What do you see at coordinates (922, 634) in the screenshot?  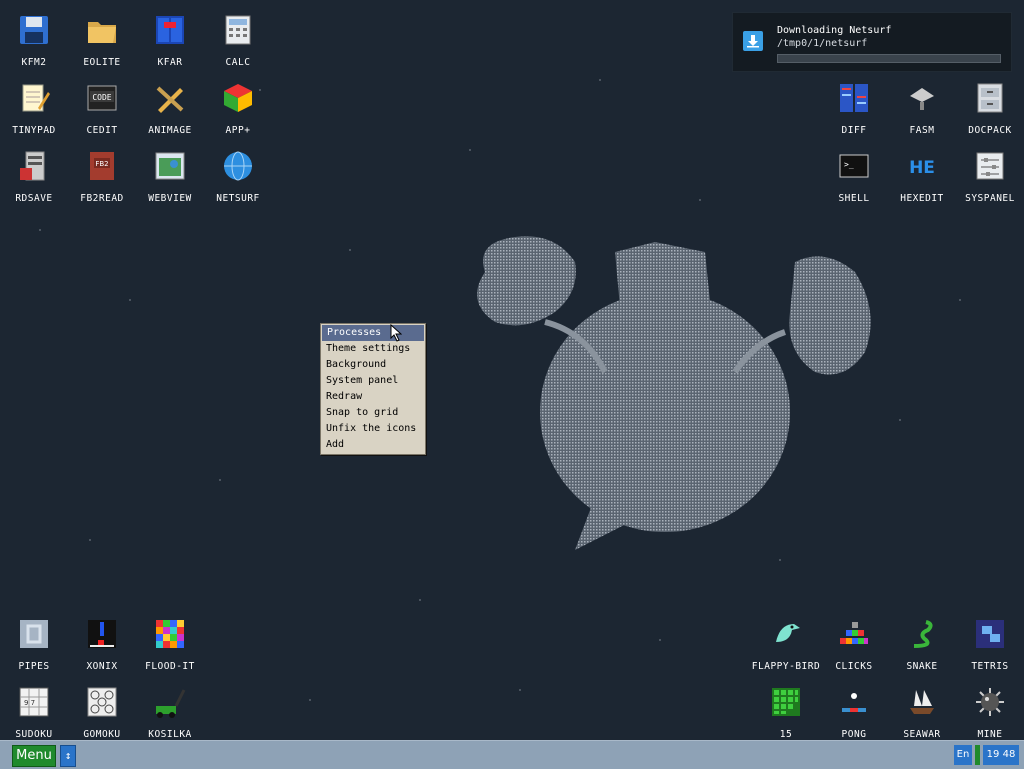 I see `snake-icon` at bounding box center [922, 634].